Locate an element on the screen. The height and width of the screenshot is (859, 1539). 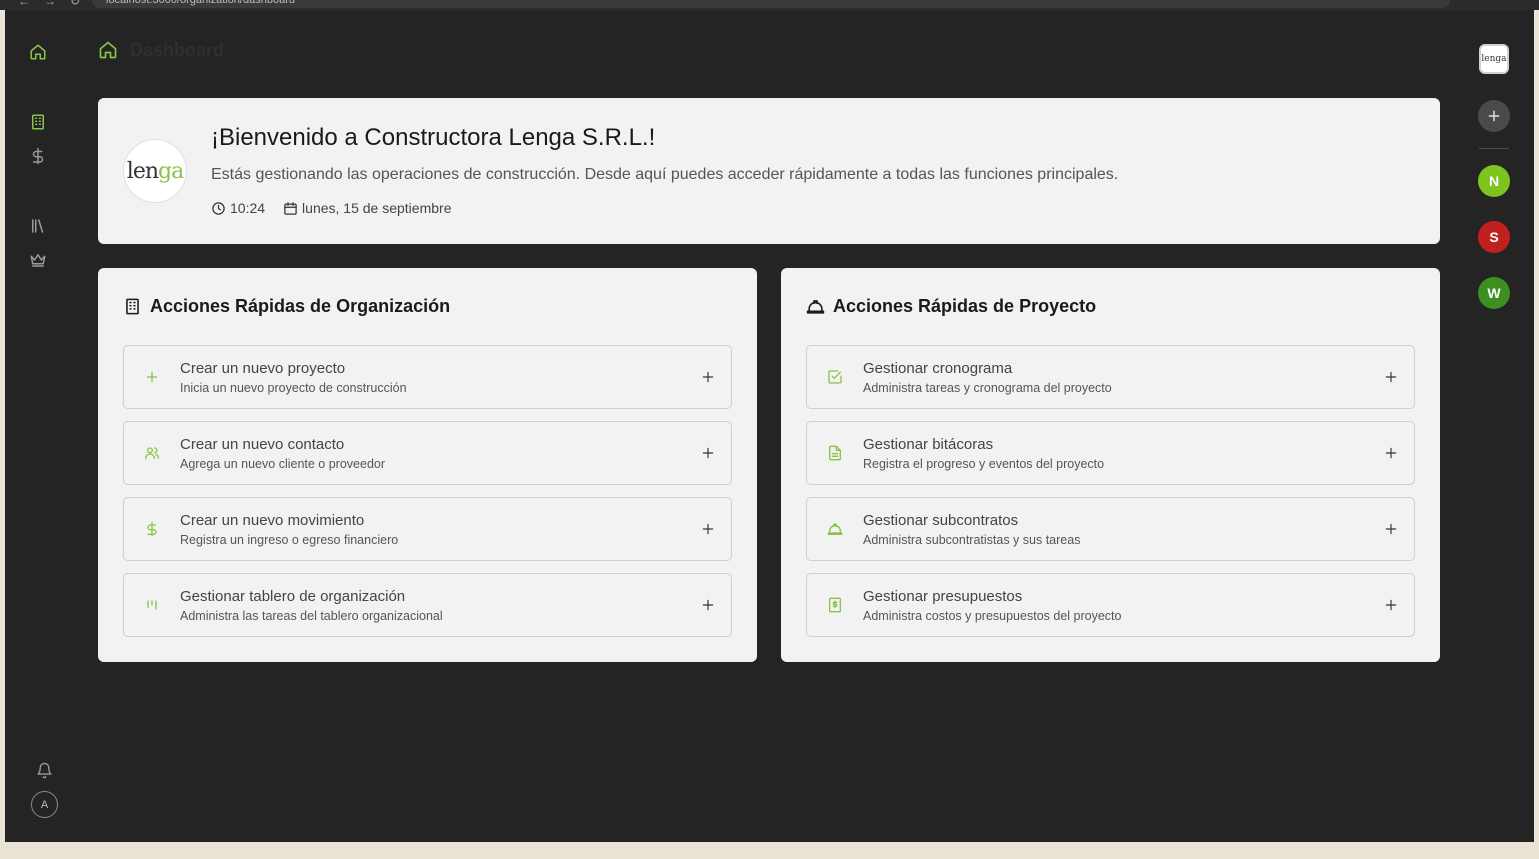
forward-icon: → is located at coordinates (50, 4).